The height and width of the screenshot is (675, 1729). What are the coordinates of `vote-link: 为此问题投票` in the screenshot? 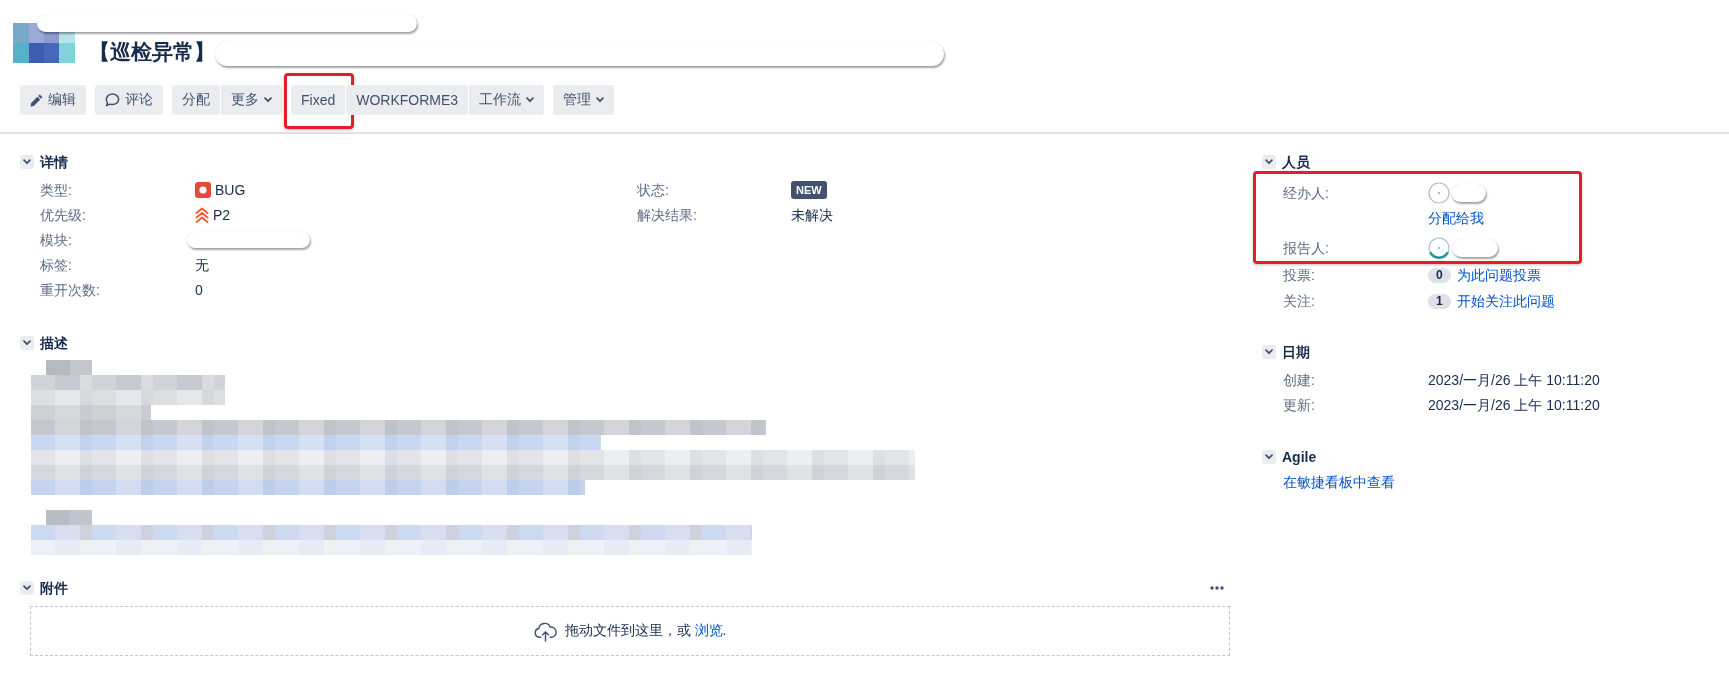 It's located at (1498, 275).